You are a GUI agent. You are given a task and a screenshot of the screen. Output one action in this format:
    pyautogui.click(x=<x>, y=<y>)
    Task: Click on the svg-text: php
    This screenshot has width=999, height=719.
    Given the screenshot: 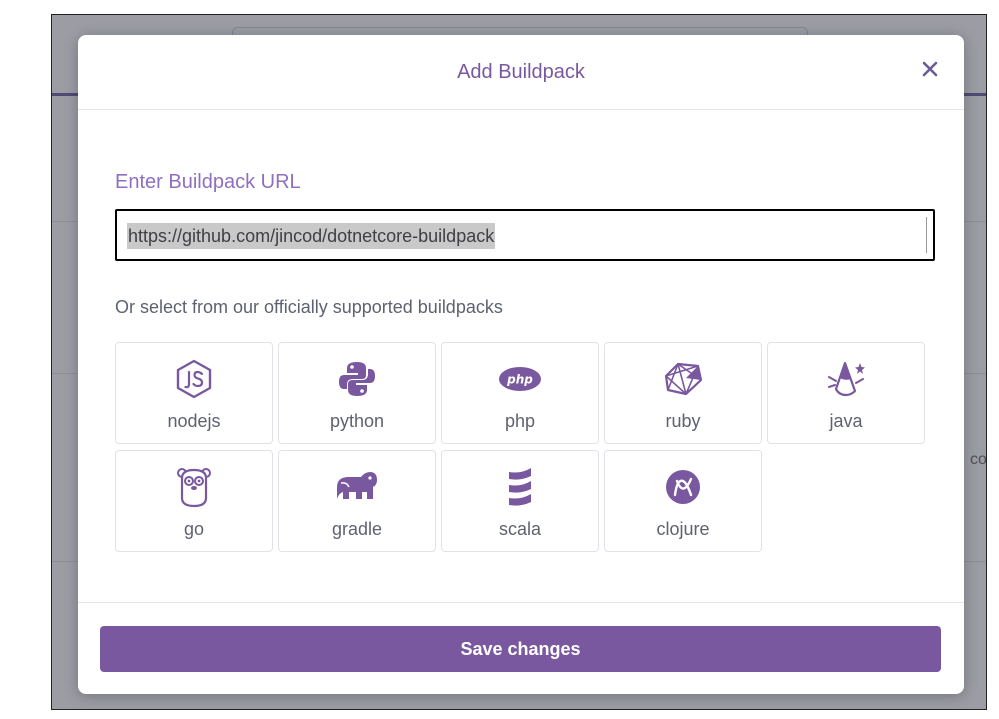 What is the action you would take?
    pyautogui.click(x=519, y=380)
    